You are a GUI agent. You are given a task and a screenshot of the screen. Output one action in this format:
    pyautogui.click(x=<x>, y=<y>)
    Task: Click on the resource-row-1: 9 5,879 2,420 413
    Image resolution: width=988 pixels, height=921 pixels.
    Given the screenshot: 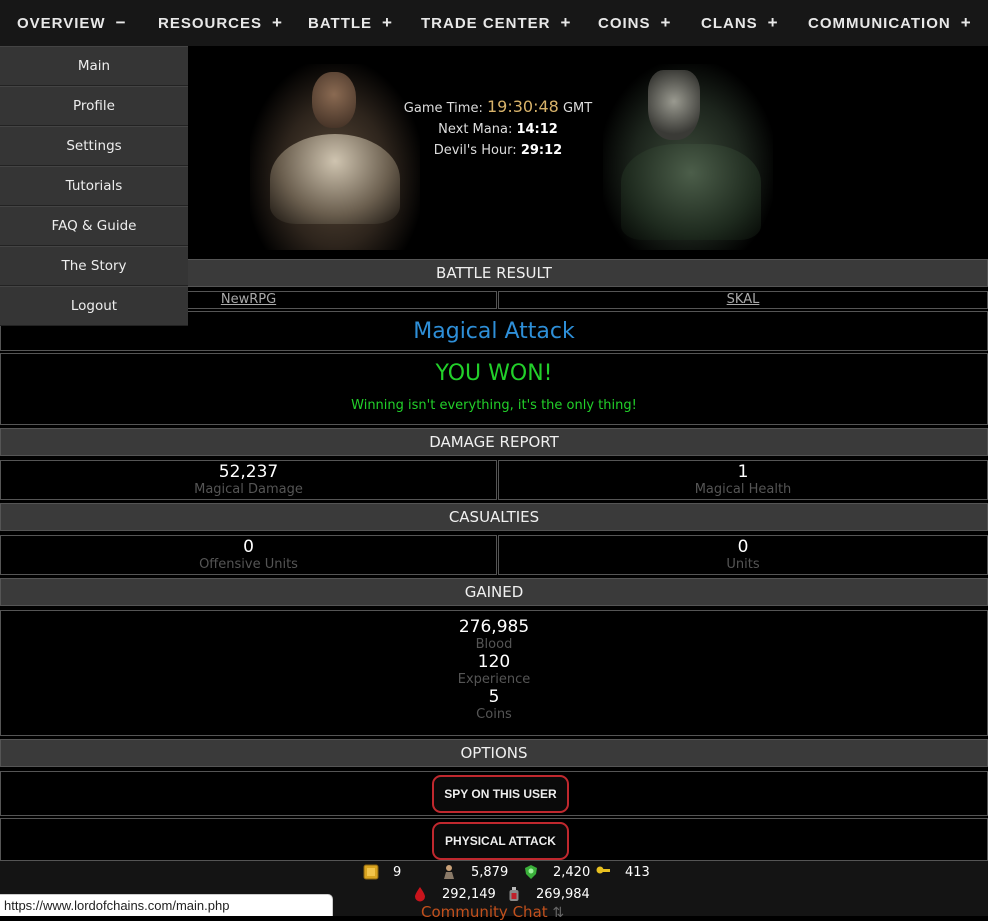 What is the action you would take?
    pyautogui.click(x=506, y=872)
    